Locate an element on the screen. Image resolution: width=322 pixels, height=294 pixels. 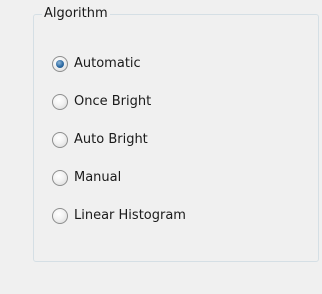
radio-option-auto-bright: Auto Bright is located at coordinates (119, 140).